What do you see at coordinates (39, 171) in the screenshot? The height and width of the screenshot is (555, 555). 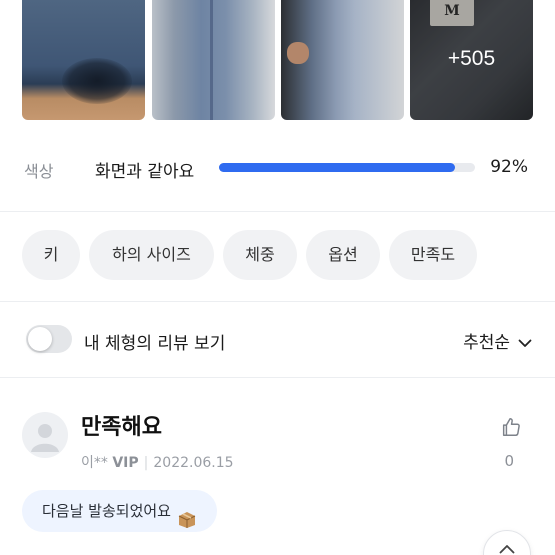 I see `fit-label: 색상` at bounding box center [39, 171].